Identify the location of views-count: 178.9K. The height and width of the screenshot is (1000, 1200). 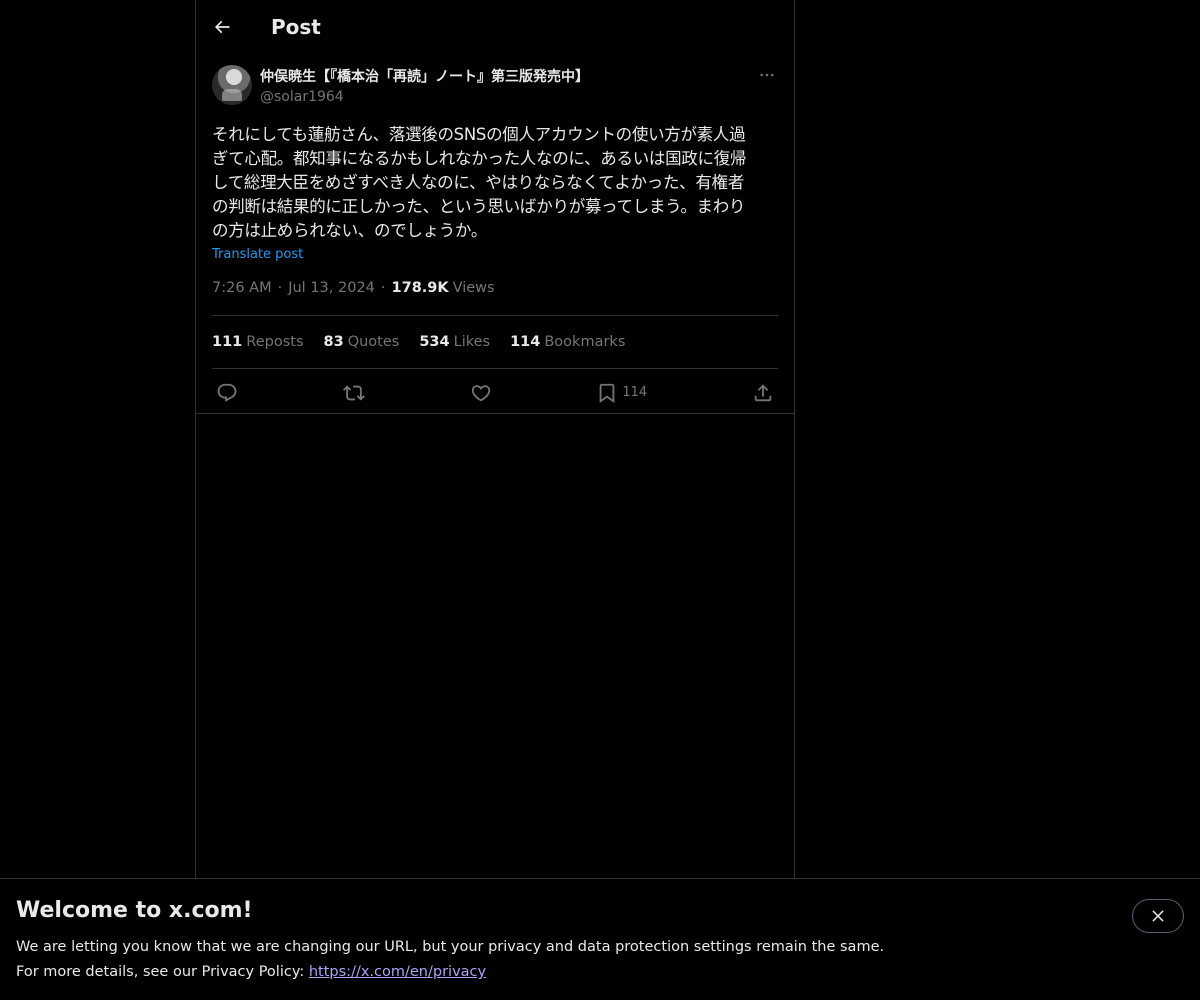
(420, 288).